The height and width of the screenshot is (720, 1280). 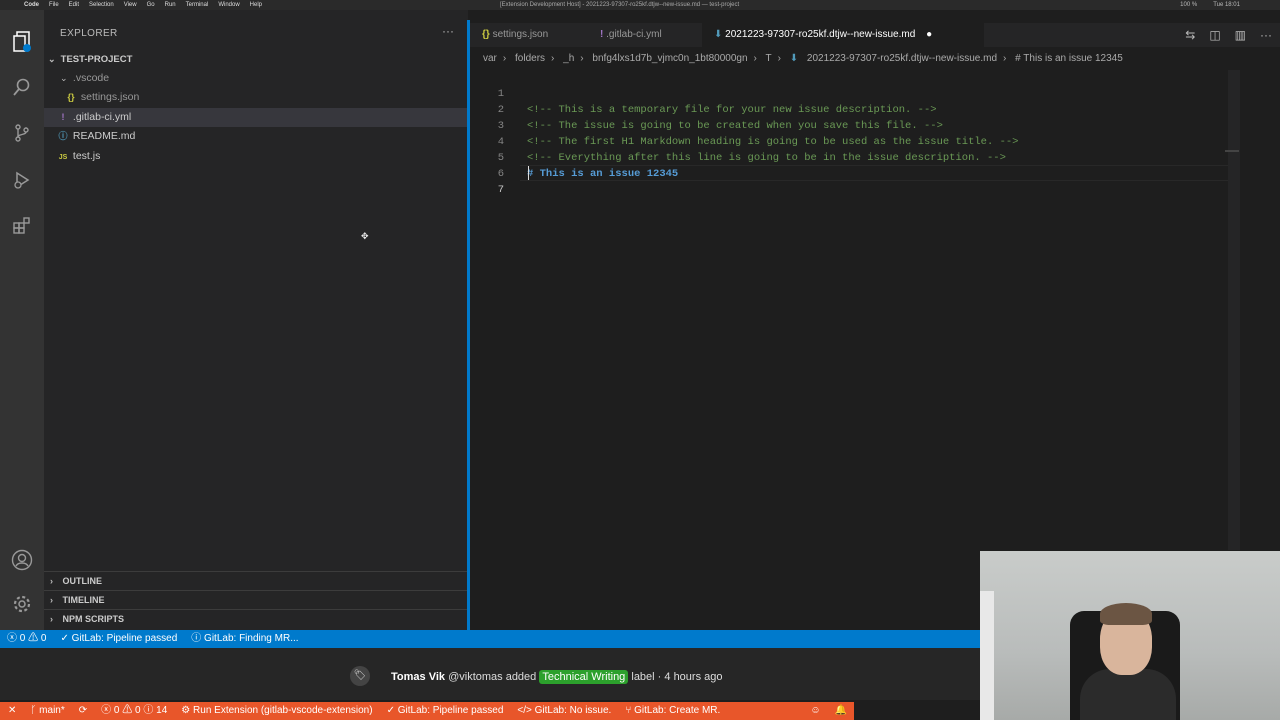 What do you see at coordinates (151, 5) in the screenshot?
I see `menu-go: Go` at bounding box center [151, 5].